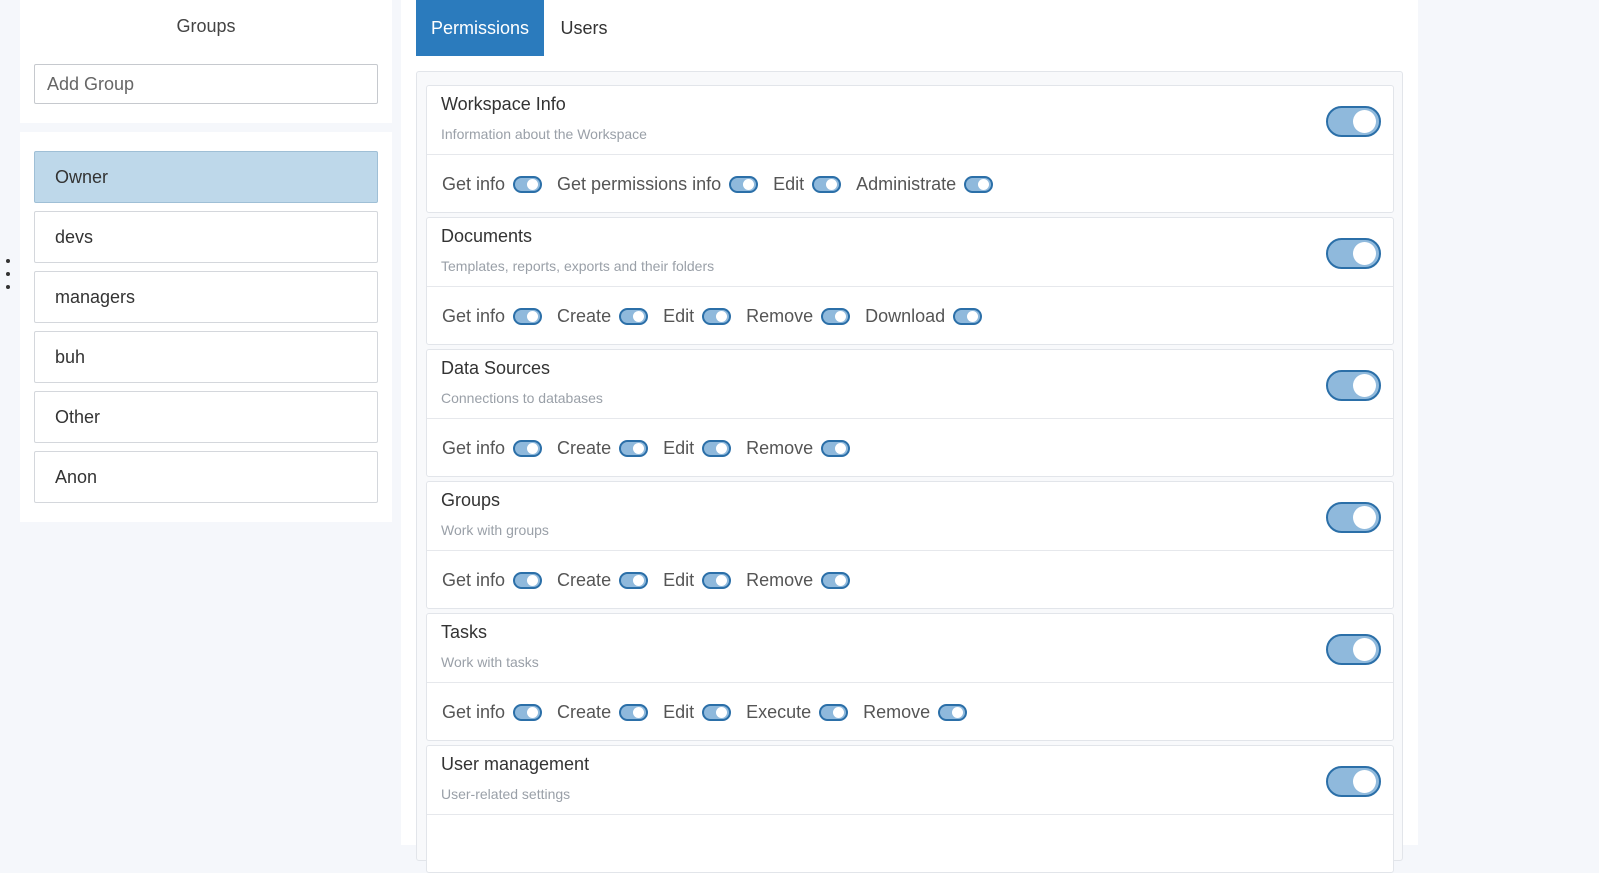 This screenshot has width=1599, height=873. I want to click on group-item-owner: Owner, so click(206, 177).